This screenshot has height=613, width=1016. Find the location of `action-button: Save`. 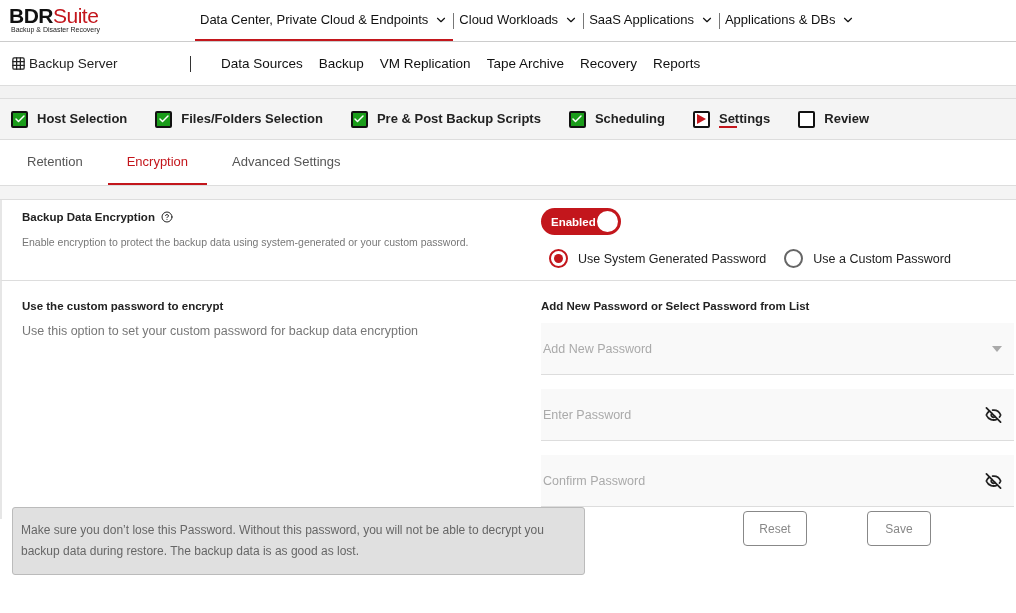

action-button: Save is located at coordinates (899, 528).